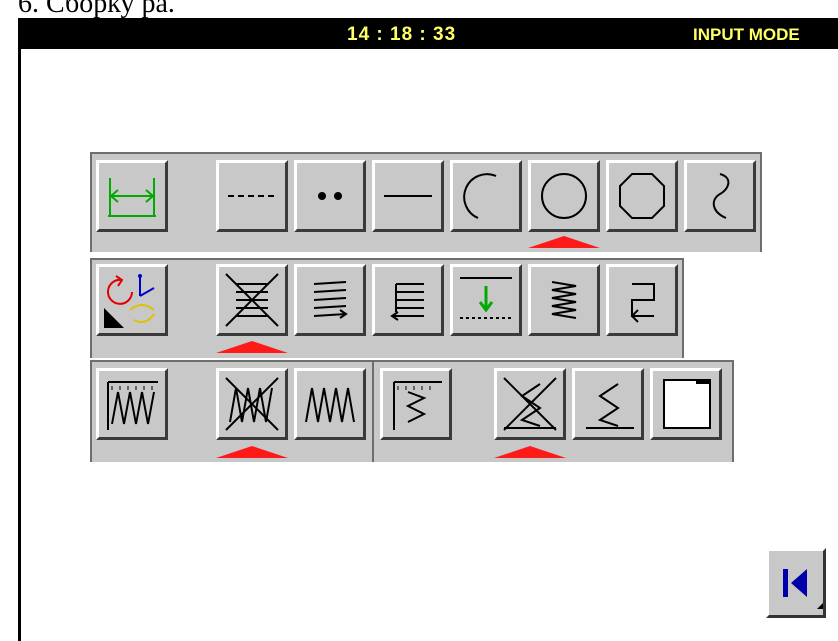  What do you see at coordinates (96, 9) in the screenshot?
I see `page-caption: 6. Сборку ра.` at bounding box center [96, 9].